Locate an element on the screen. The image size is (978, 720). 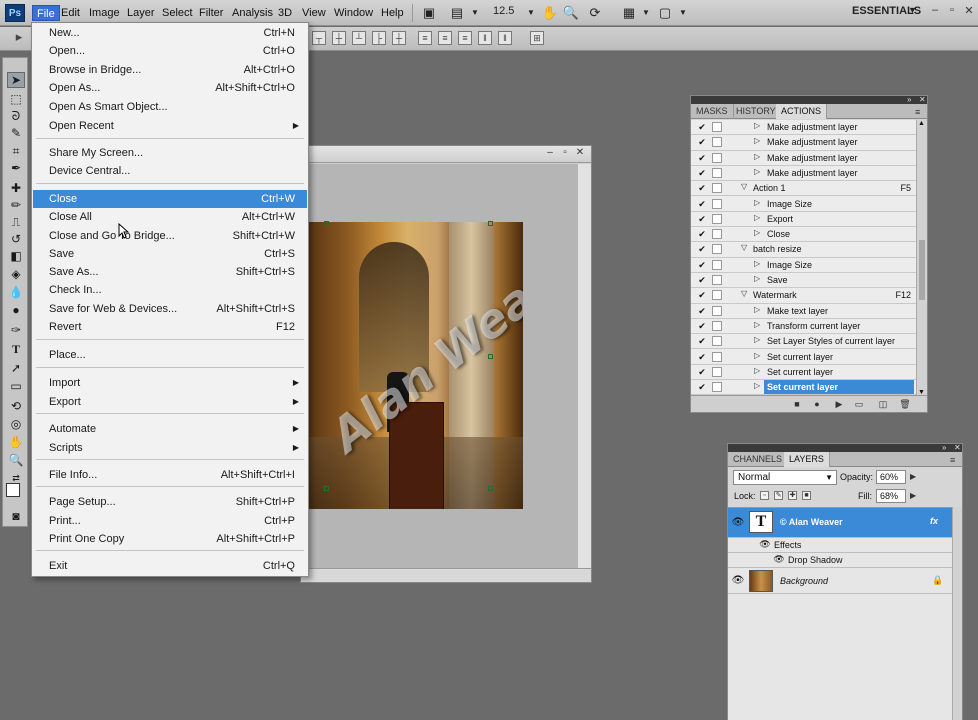
action-label: Watermark is located at coordinates (773, 295).